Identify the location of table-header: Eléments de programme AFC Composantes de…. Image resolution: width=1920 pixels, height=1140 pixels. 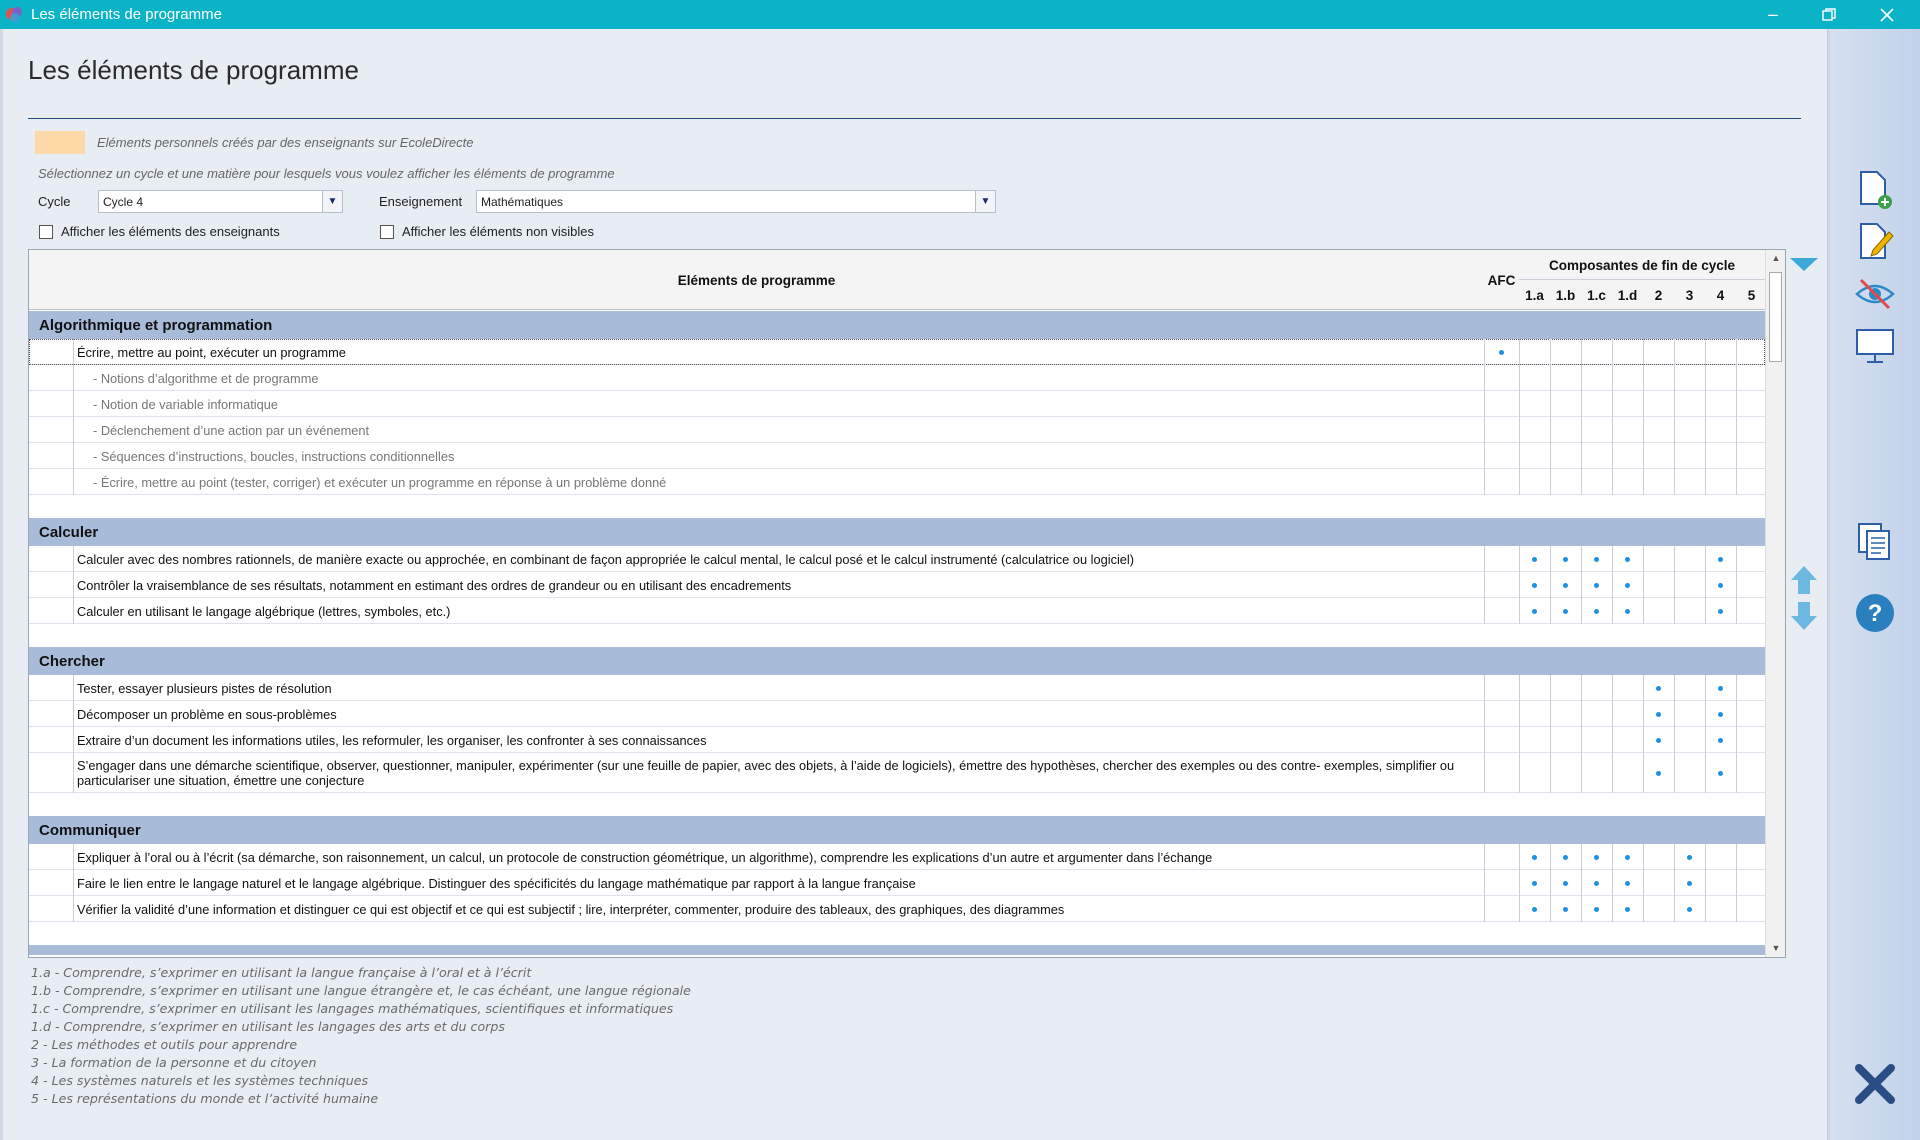
(897, 280).